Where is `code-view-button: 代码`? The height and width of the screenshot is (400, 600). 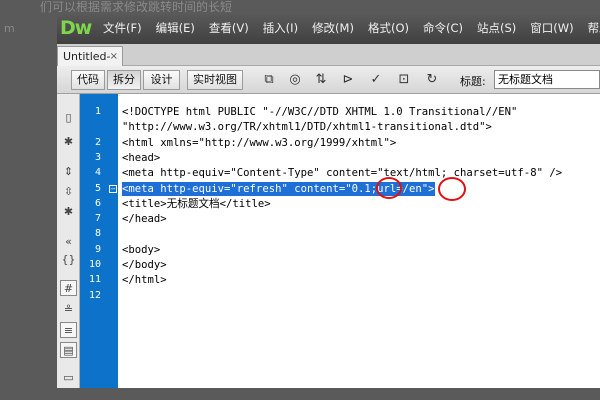
code-view-button: 代码 is located at coordinates (88, 80).